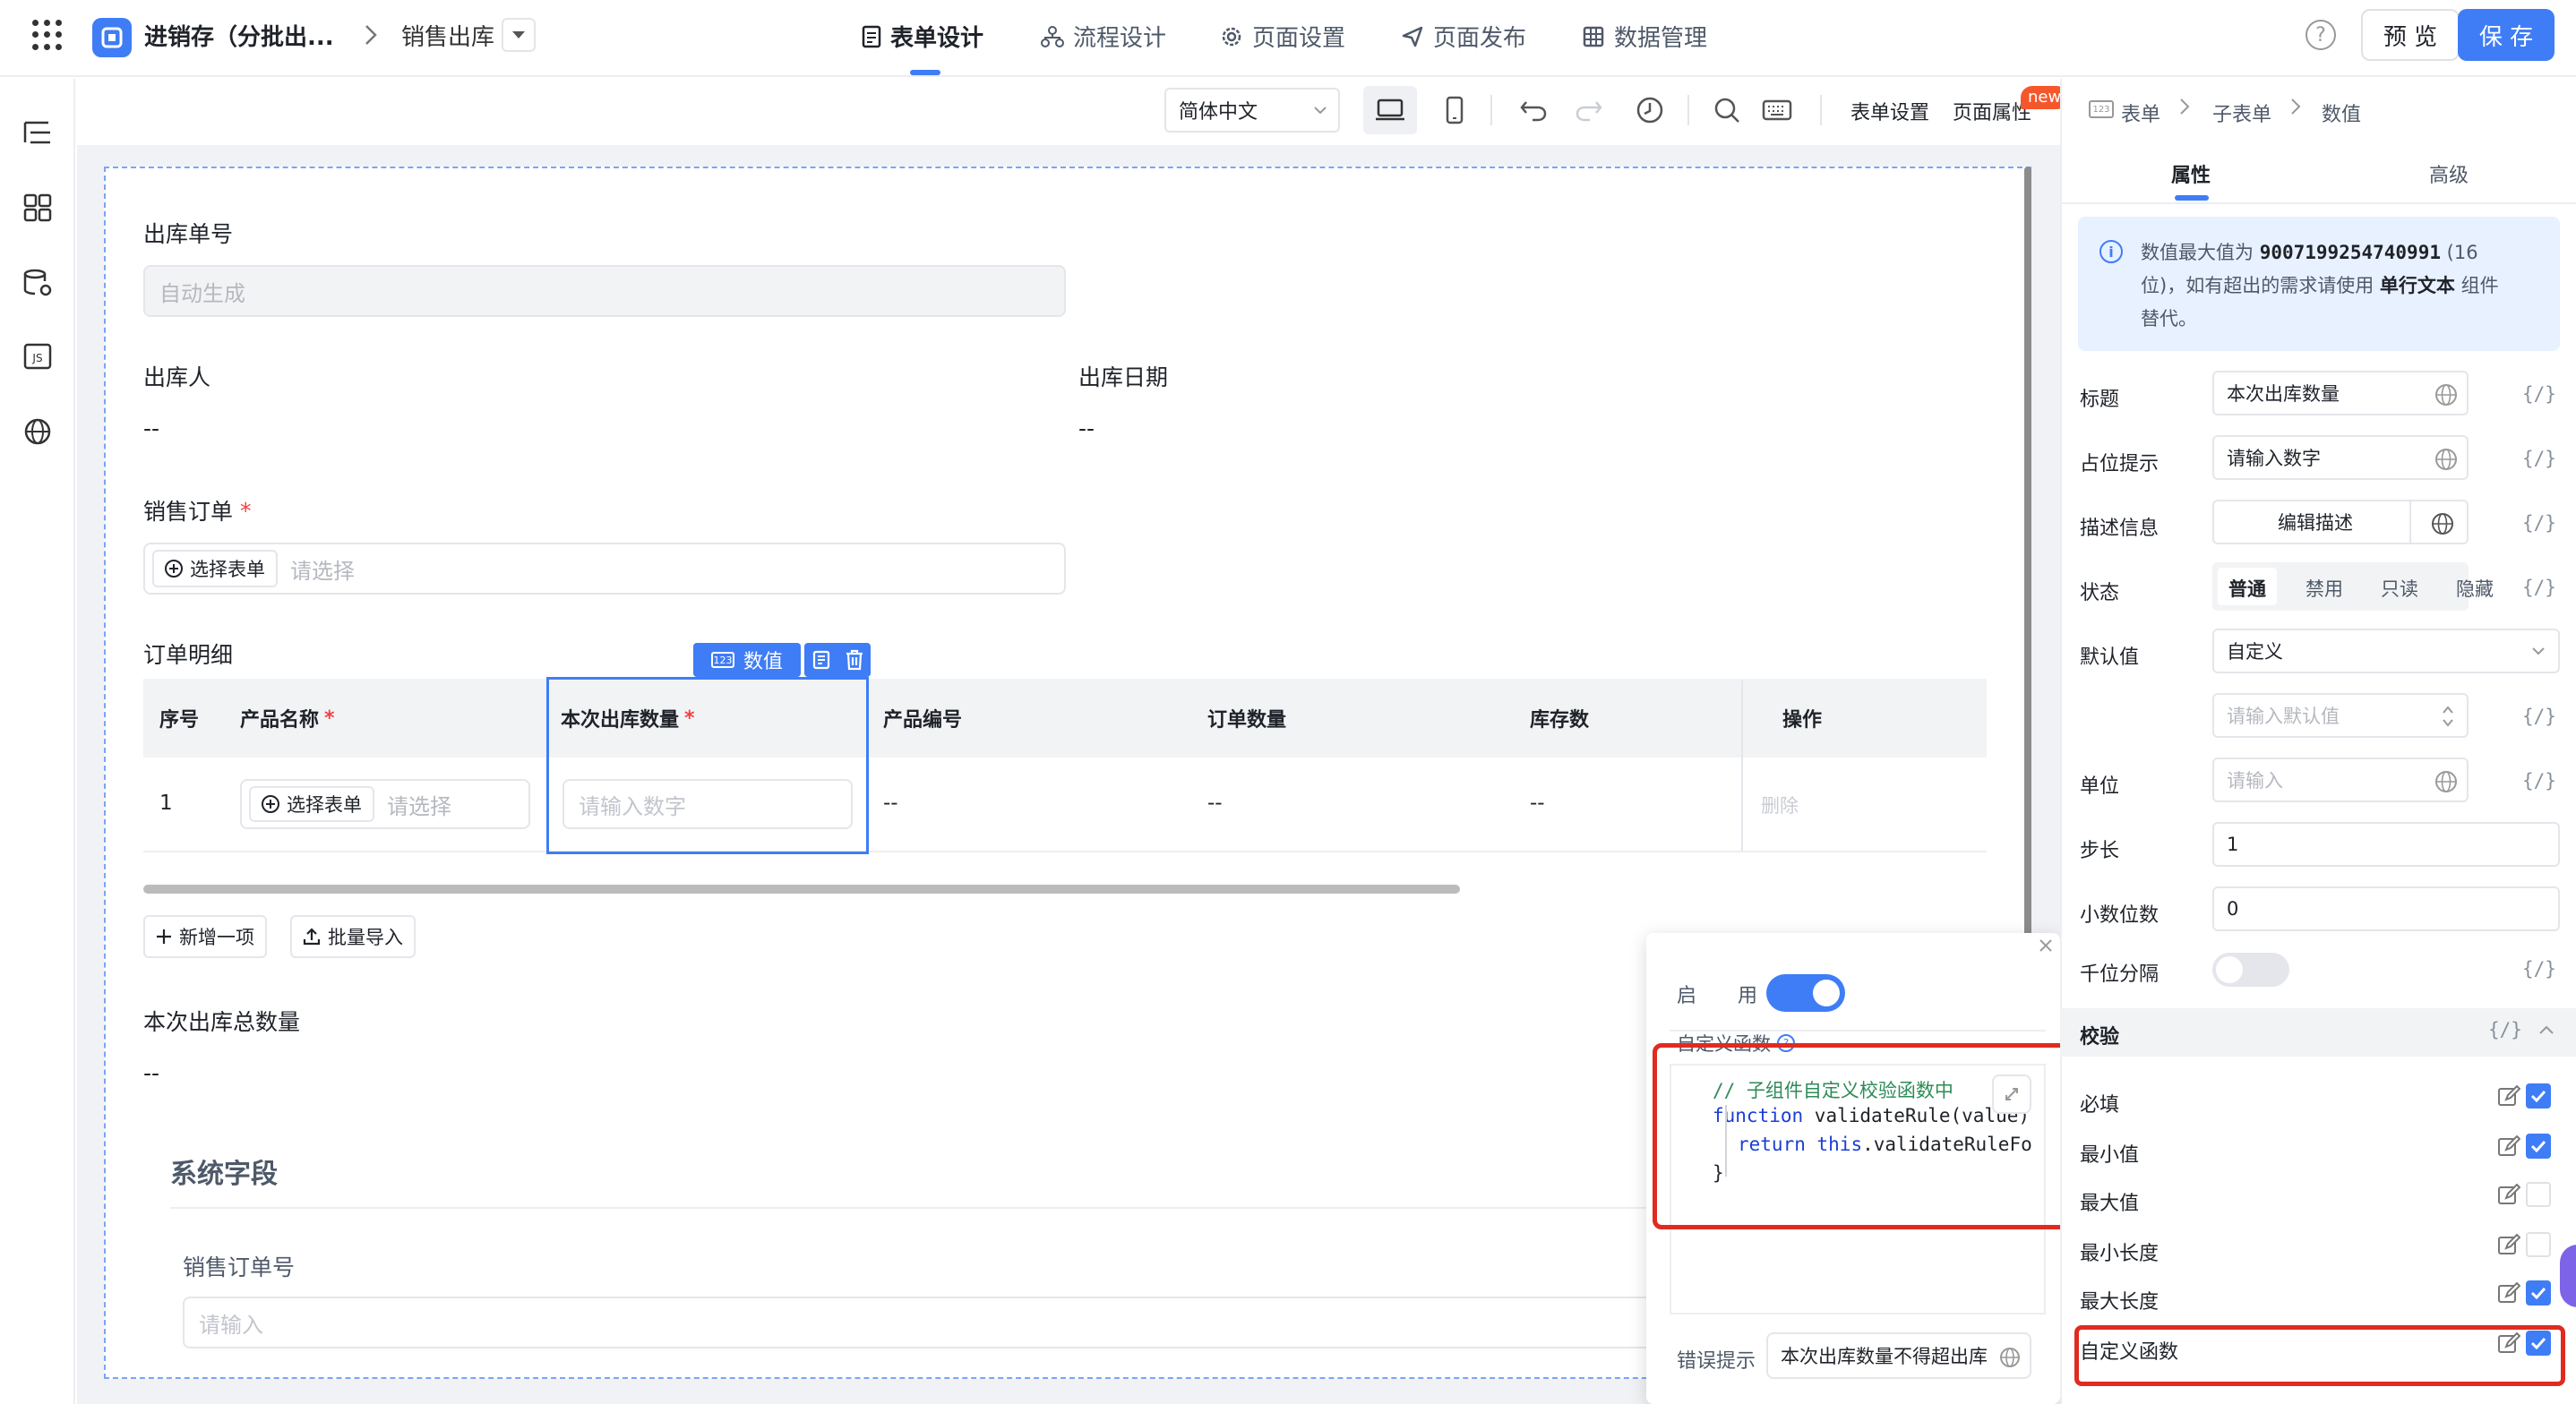  I want to click on tab-data-management: 数据管理, so click(1644, 36).